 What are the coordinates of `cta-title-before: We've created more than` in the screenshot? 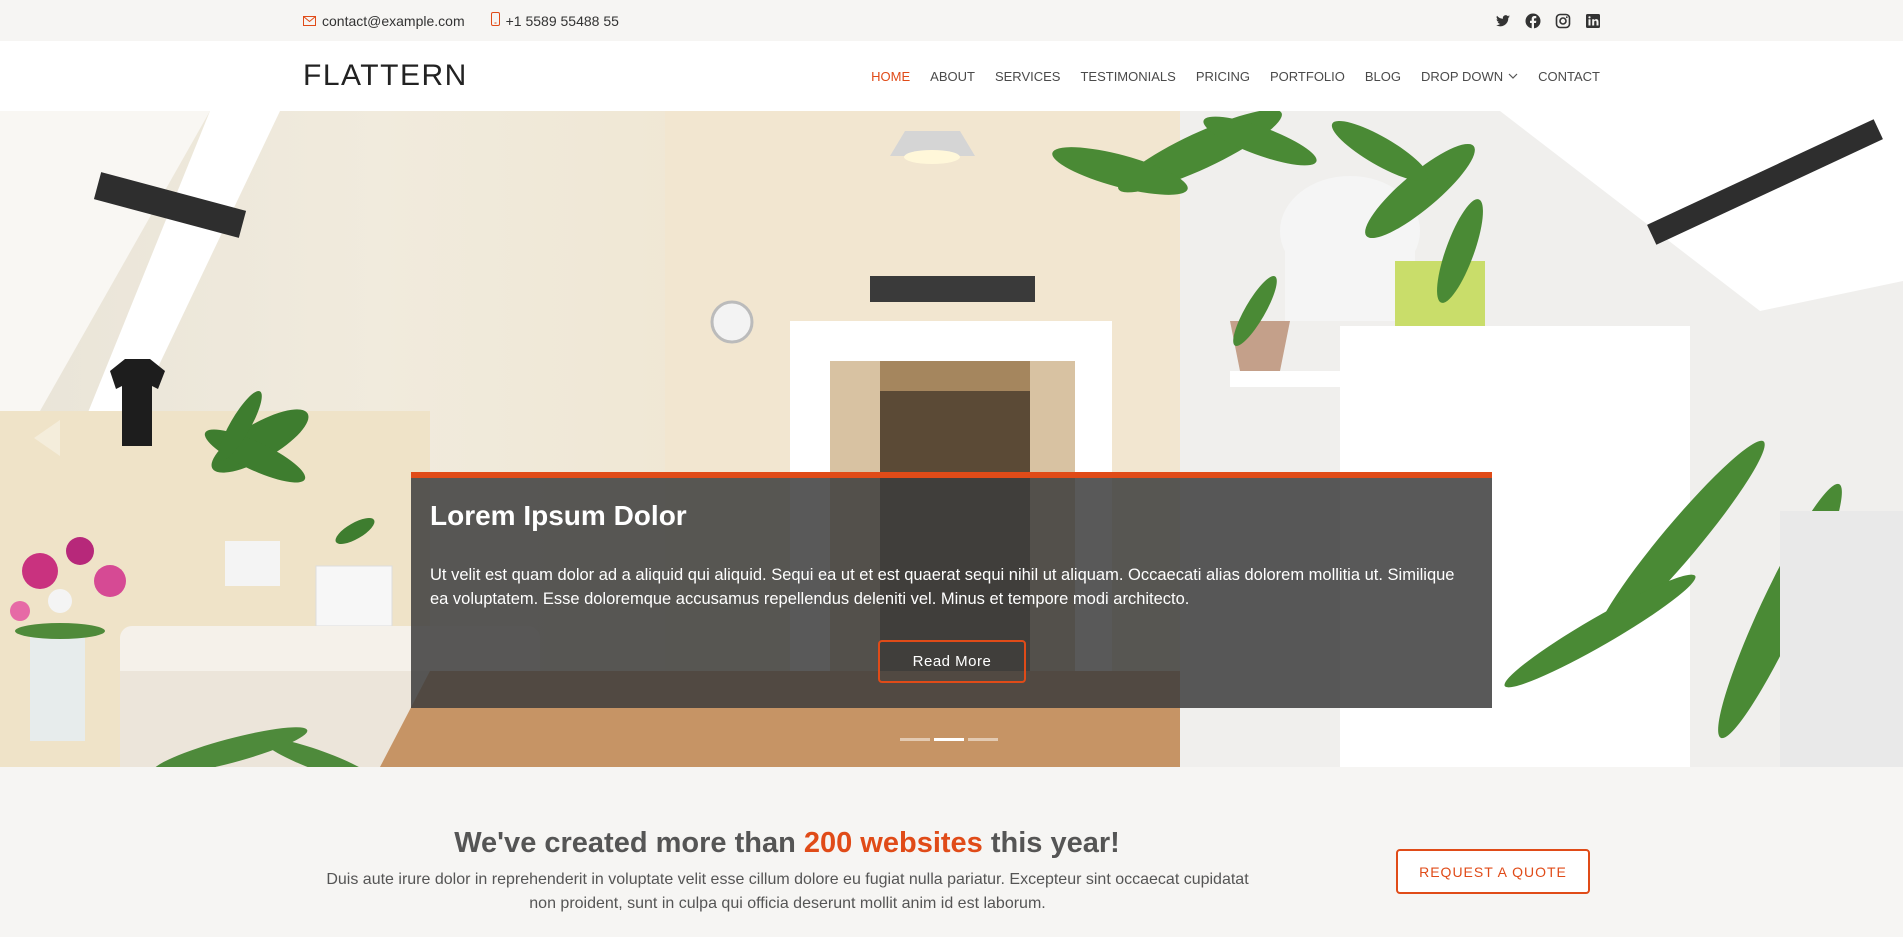 It's located at (629, 843).